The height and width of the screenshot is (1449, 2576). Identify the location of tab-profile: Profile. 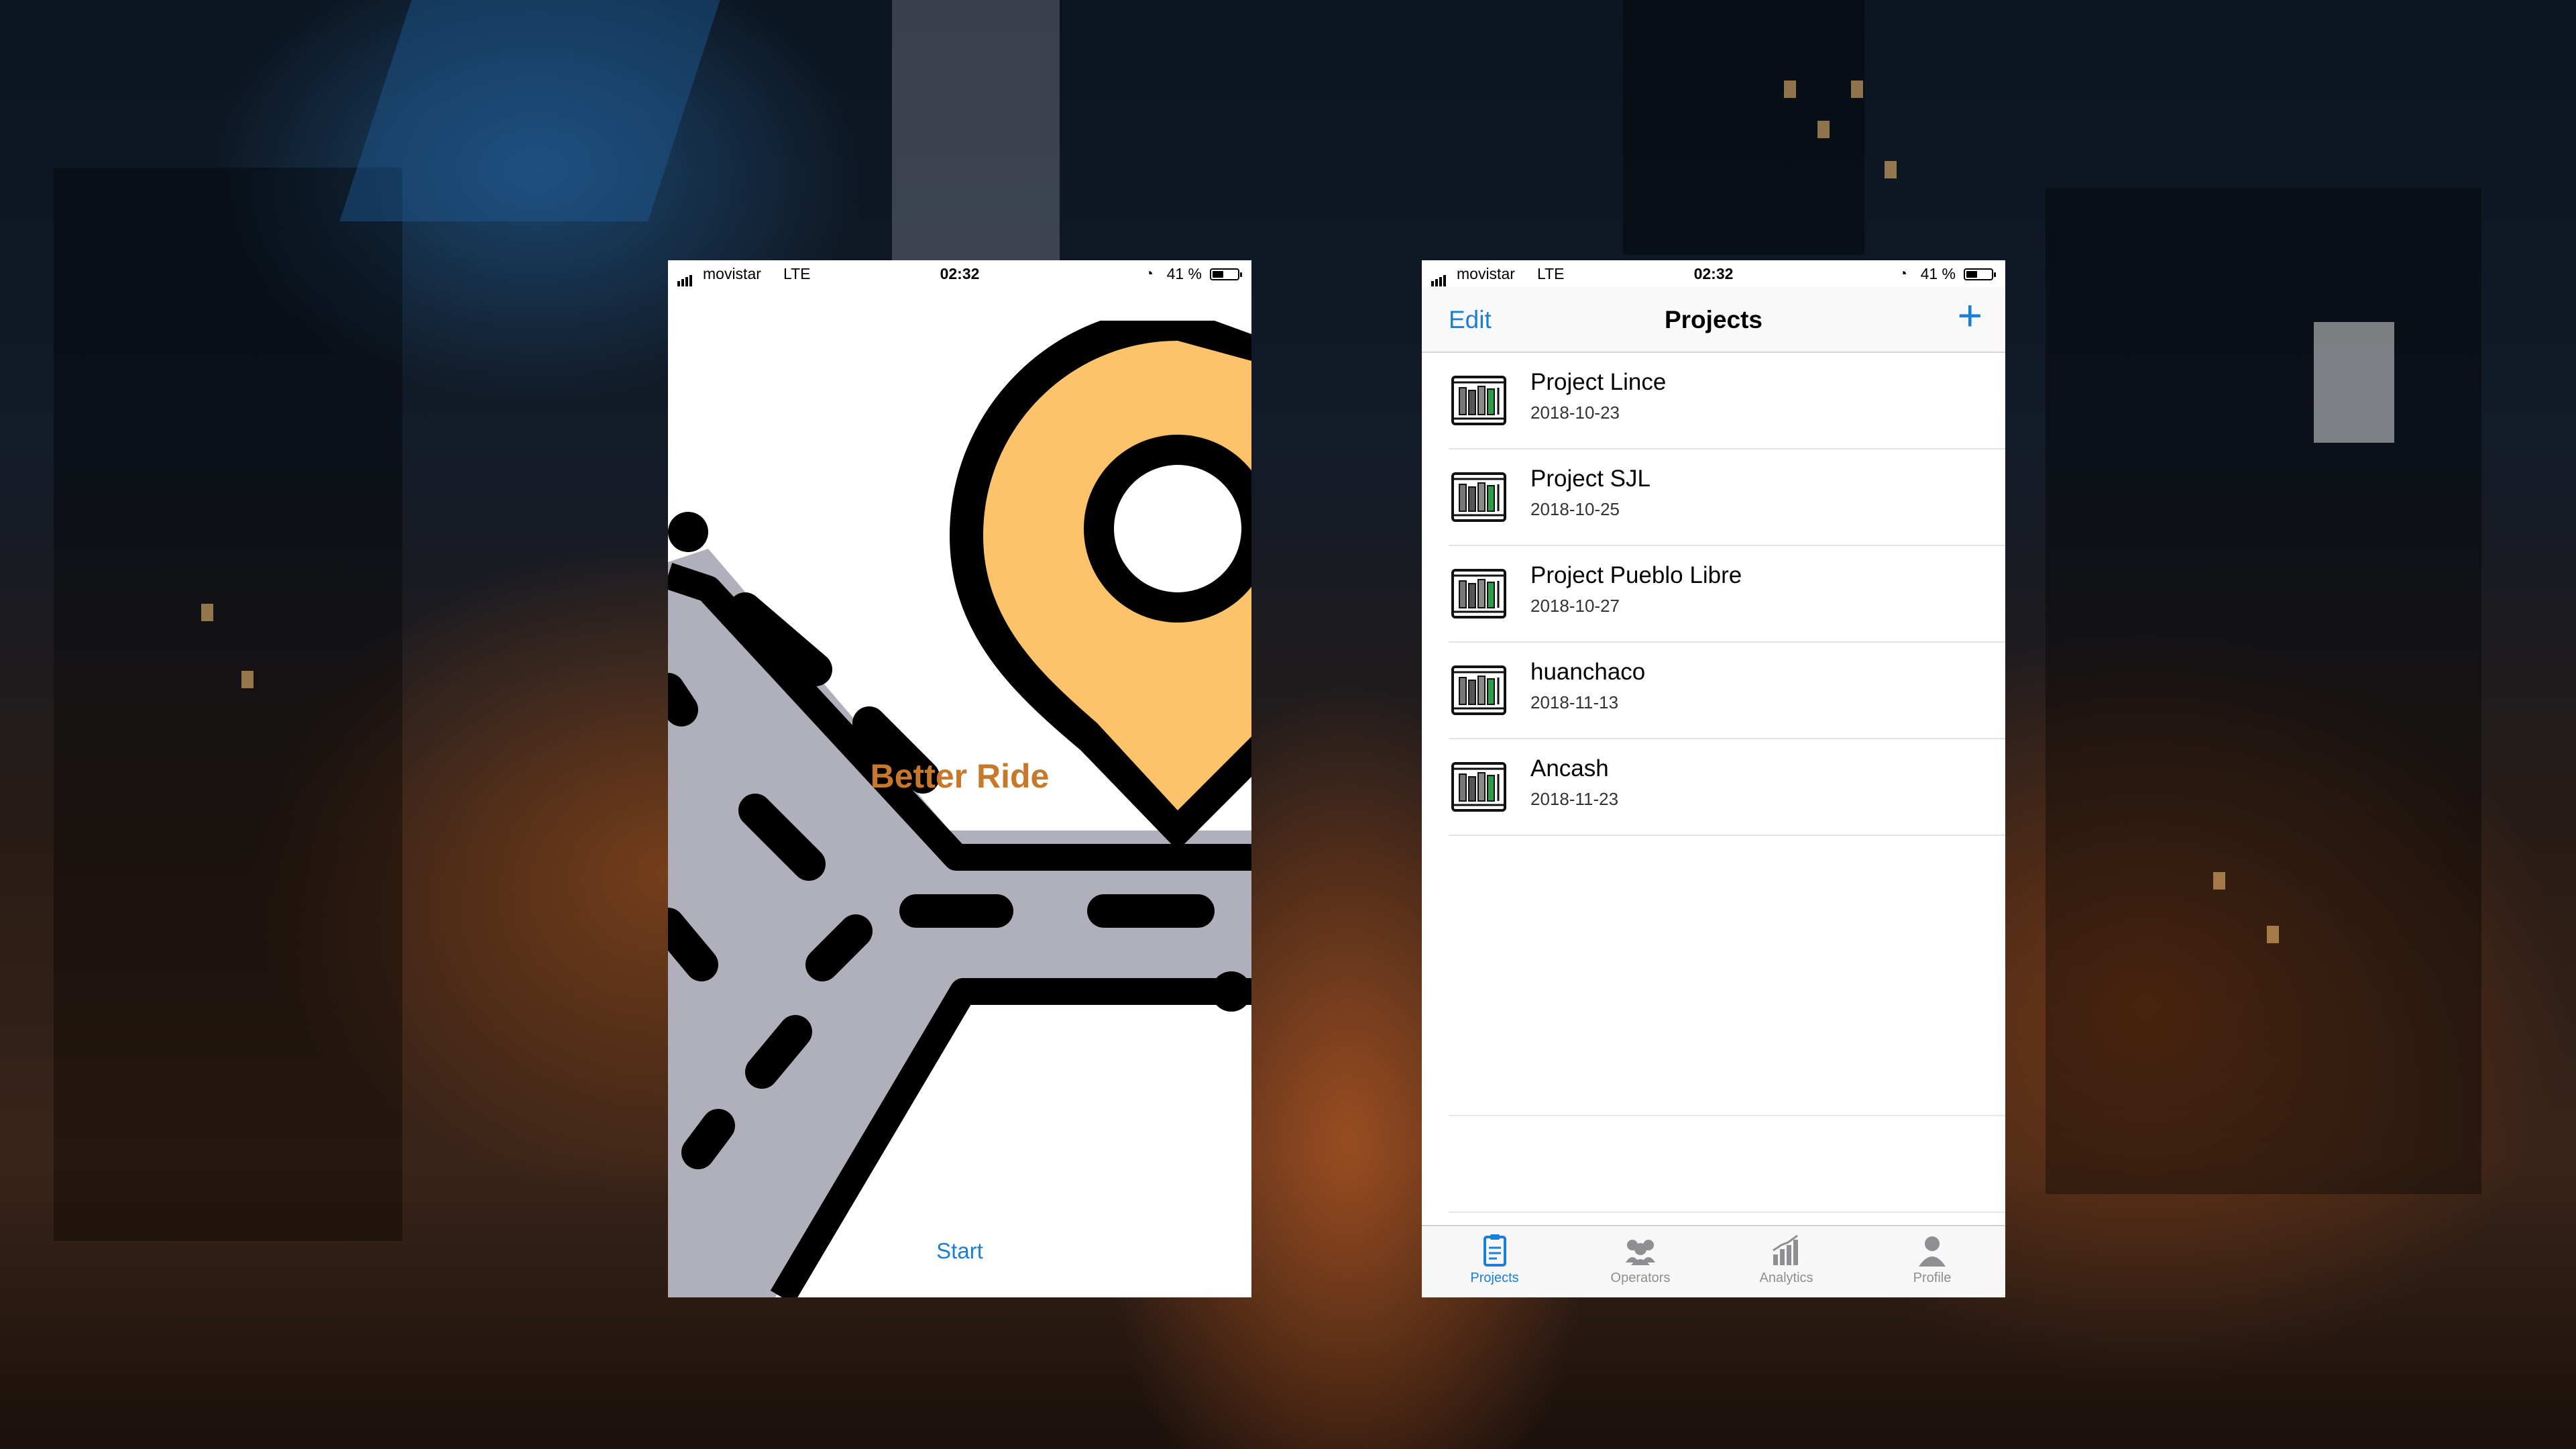
(1932, 1261).